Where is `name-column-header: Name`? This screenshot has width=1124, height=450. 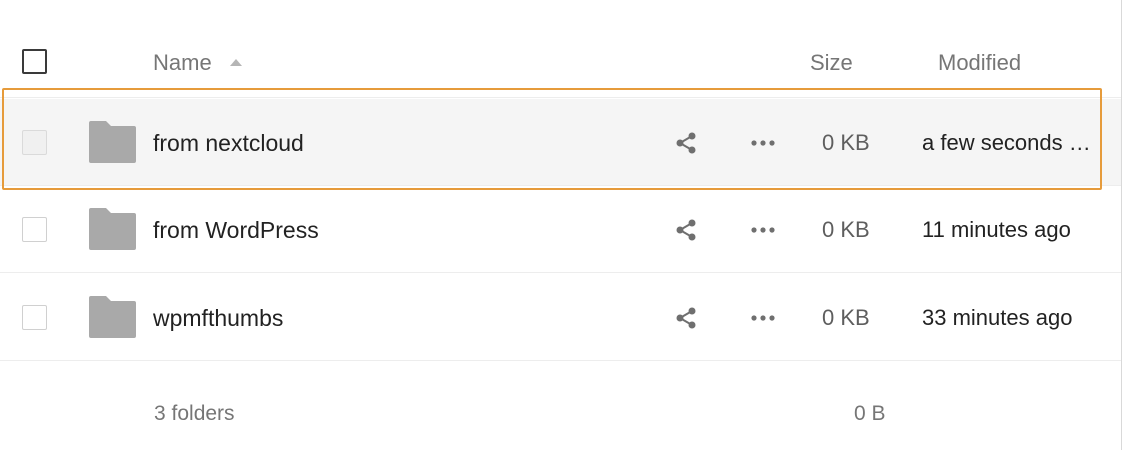 name-column-header: Name is located at coordinates (197, 63).